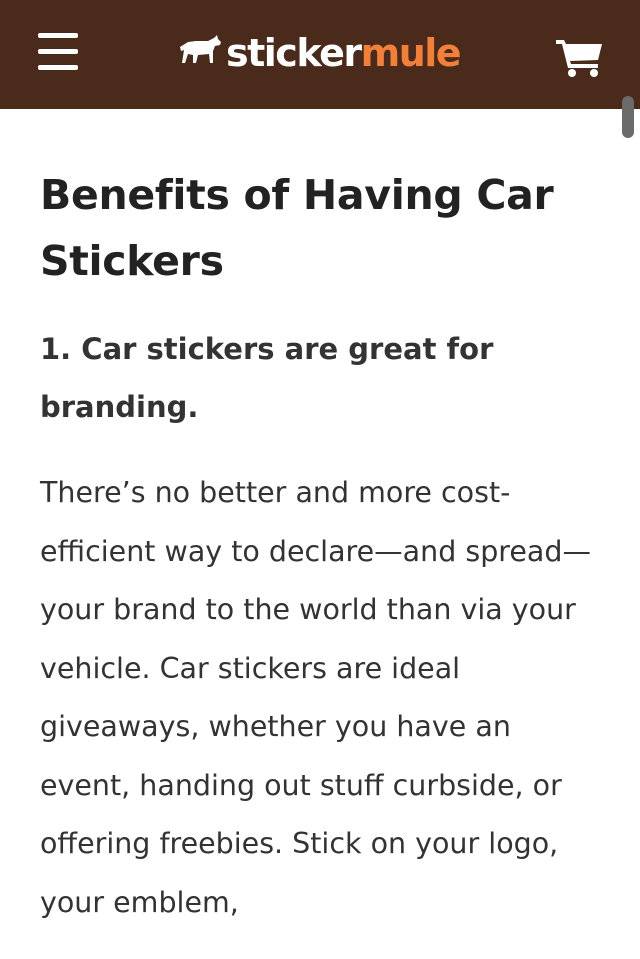  Describe the element at coordinates (411, 53) in the screenshot. I see `logo-text-mule: mule` at that location.